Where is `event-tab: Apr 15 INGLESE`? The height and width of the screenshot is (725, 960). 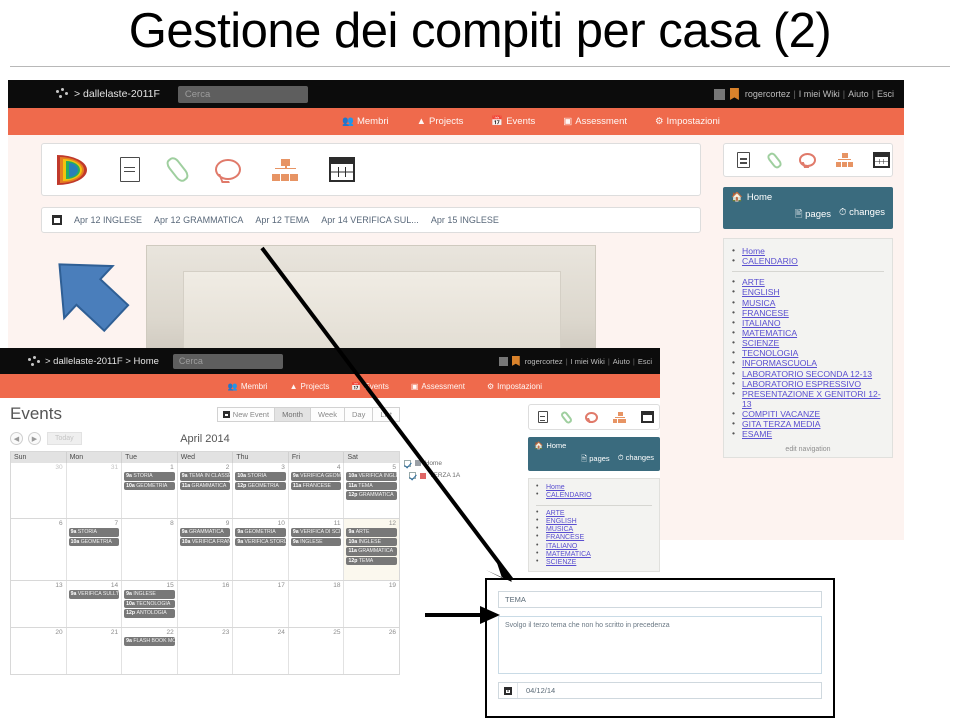
event-tab: Apr 15 INGLESE is located at coordinates (465, 220).